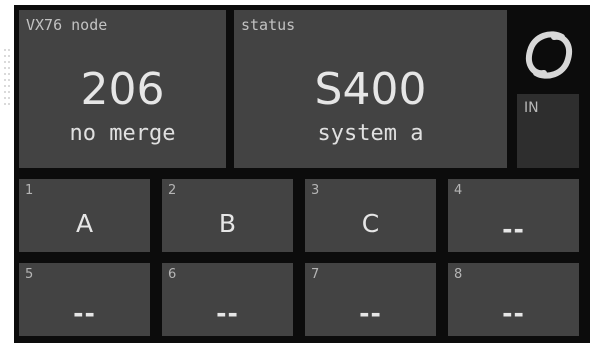 This screenshot has width=590, height=343. I want to click on node-merge-status: no merge, so click(122, 133).